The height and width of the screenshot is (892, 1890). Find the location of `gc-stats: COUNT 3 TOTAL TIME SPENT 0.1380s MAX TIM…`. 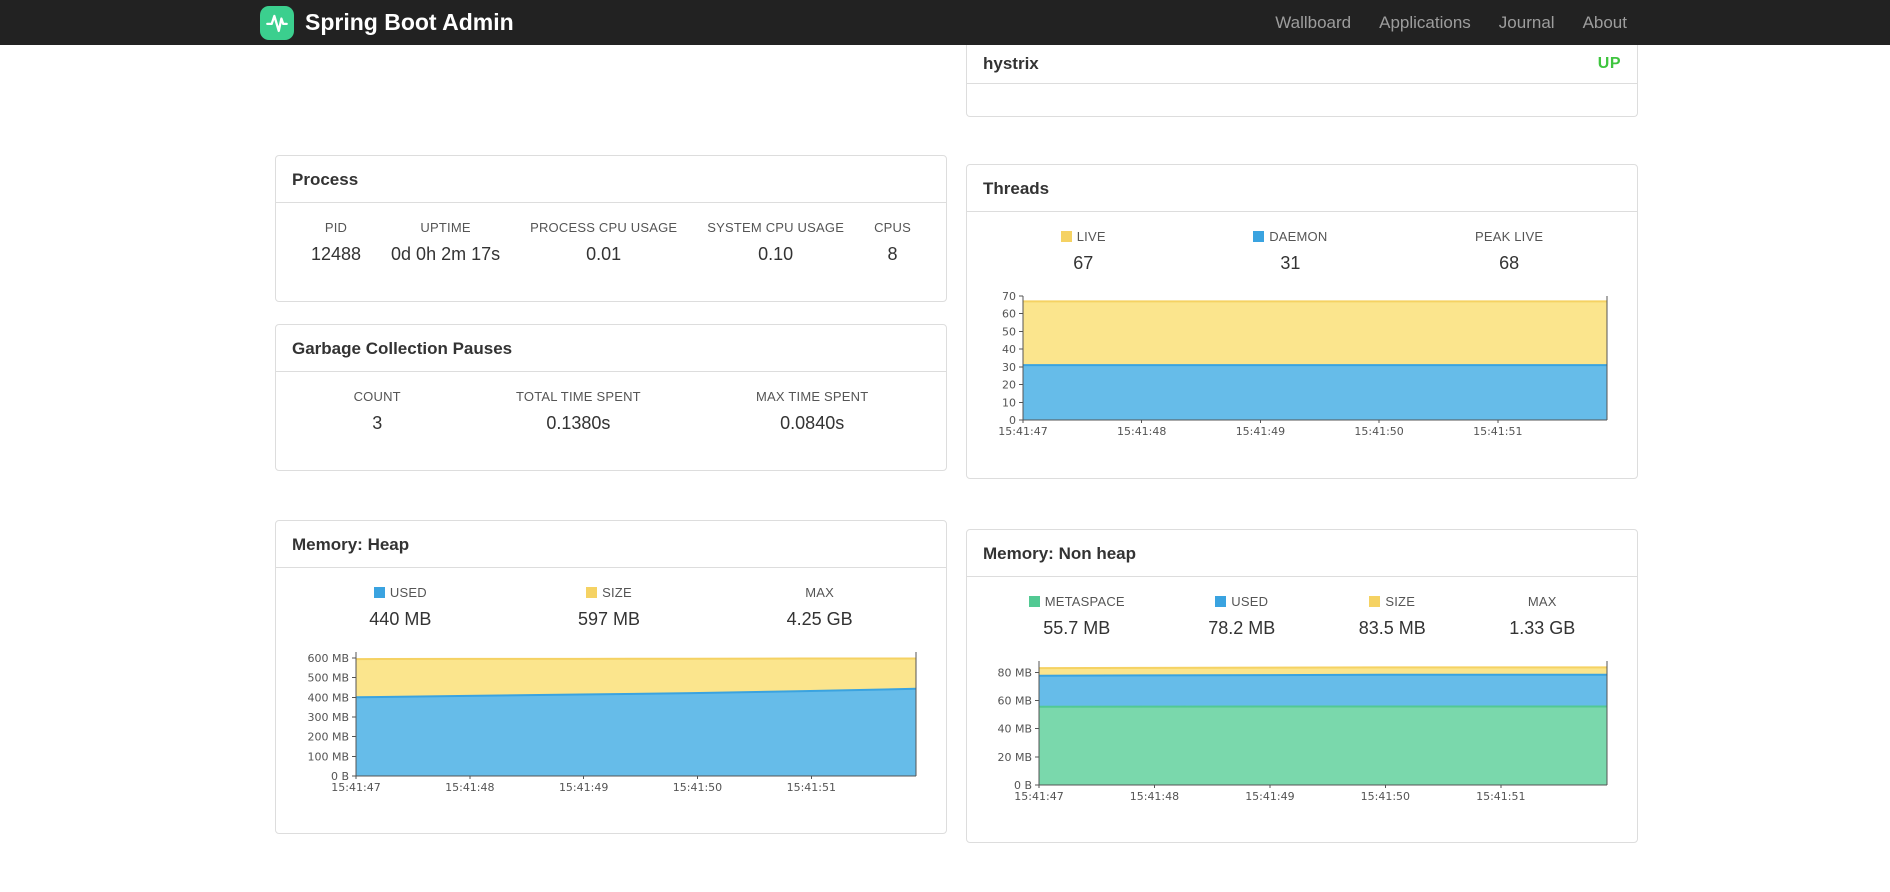

gc-stats: COUNT 3 TOTAL TIME SPENT 0.1380s MAX TIM… is located at coordinates (611, 411).